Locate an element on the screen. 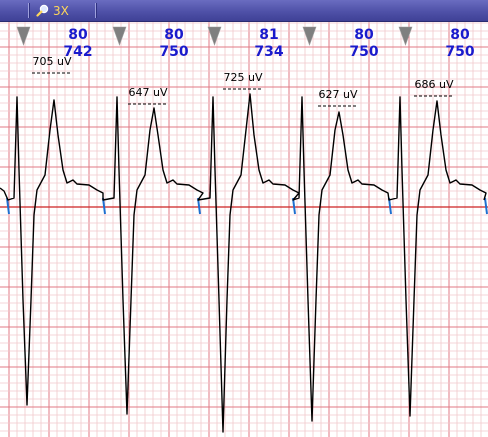  beat-tick is located at coordinates (486, 206).